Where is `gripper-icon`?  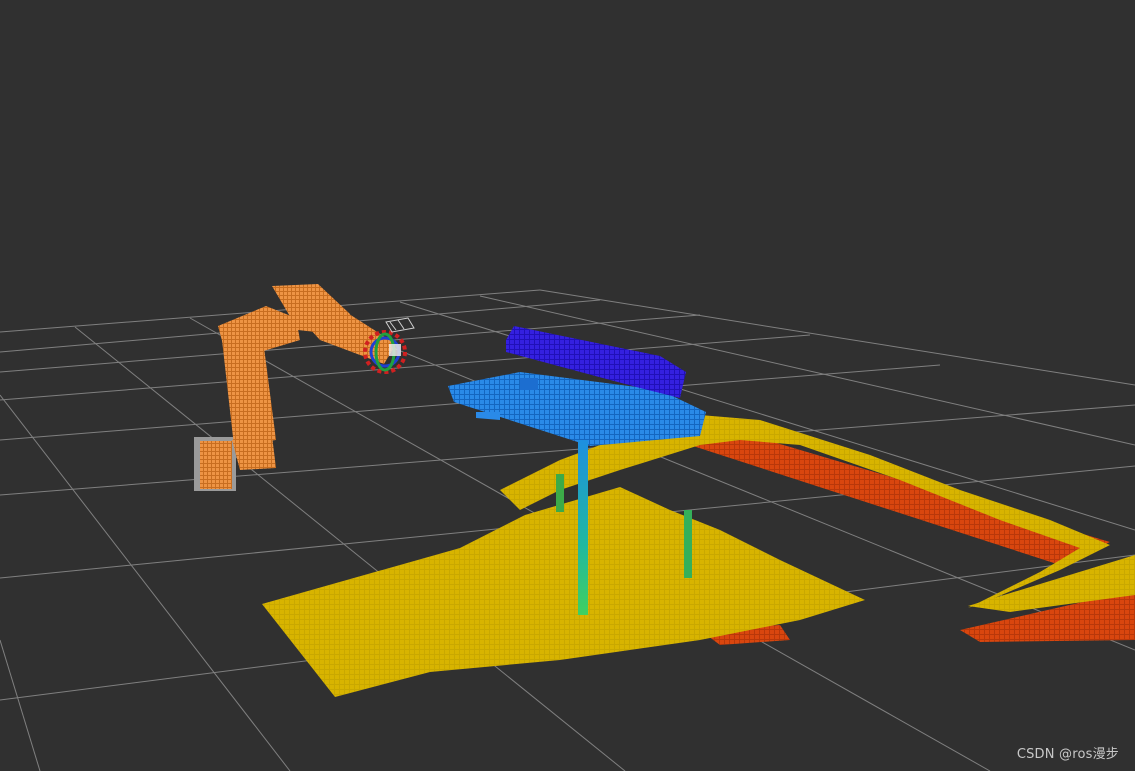
gripper-icon is located at coordinates (400, 325).